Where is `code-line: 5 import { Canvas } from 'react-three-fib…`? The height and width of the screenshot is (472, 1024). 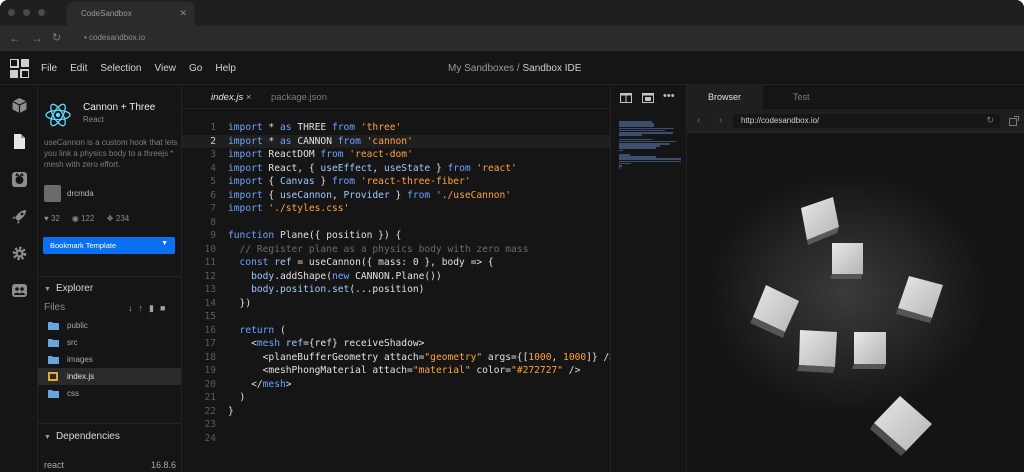
code-line: 5 import { Canvas } from 'react-three-fib… is located at coordinates (396, 182).